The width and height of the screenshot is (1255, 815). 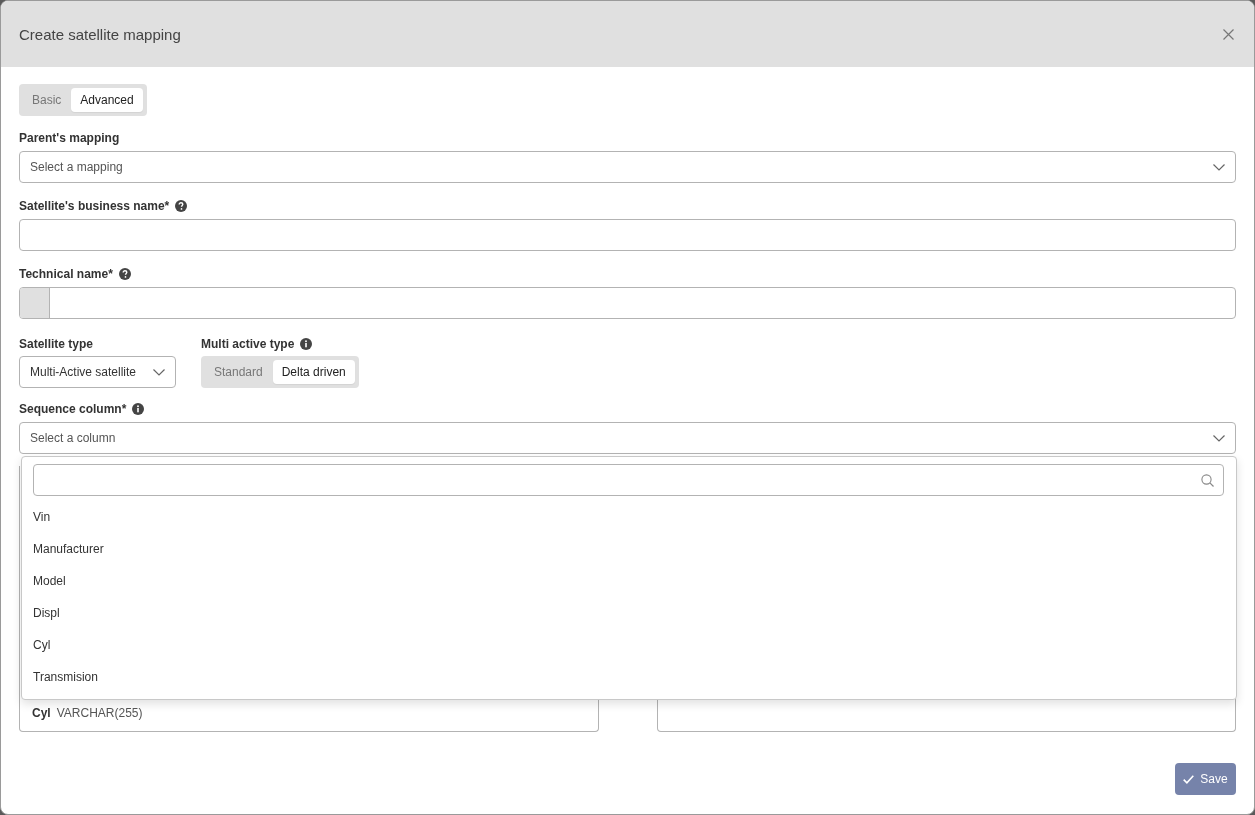 What do you see at coordinates (627, 438) in the screenshot?
I see `column-select: Select a column` at bounding box center [627, 438].